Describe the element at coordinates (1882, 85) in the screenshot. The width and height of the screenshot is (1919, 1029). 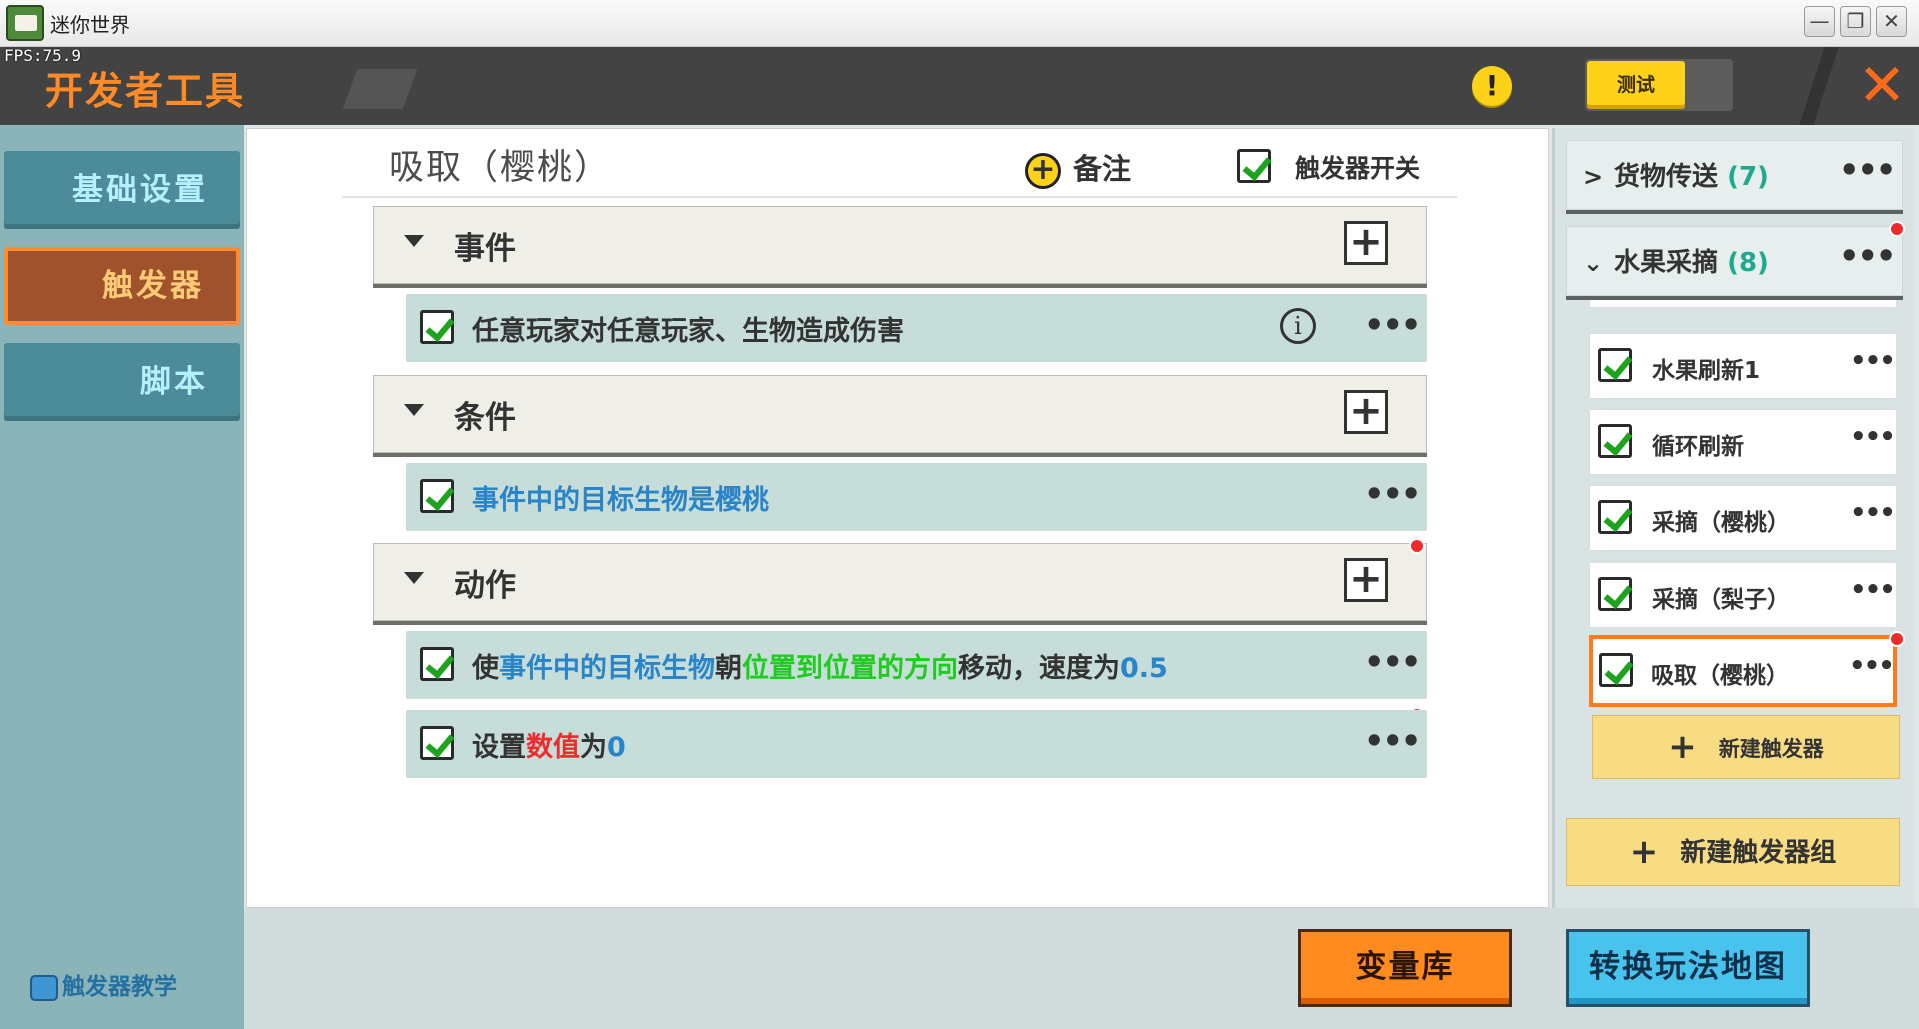
I see `close-icon: ✕` at that location.